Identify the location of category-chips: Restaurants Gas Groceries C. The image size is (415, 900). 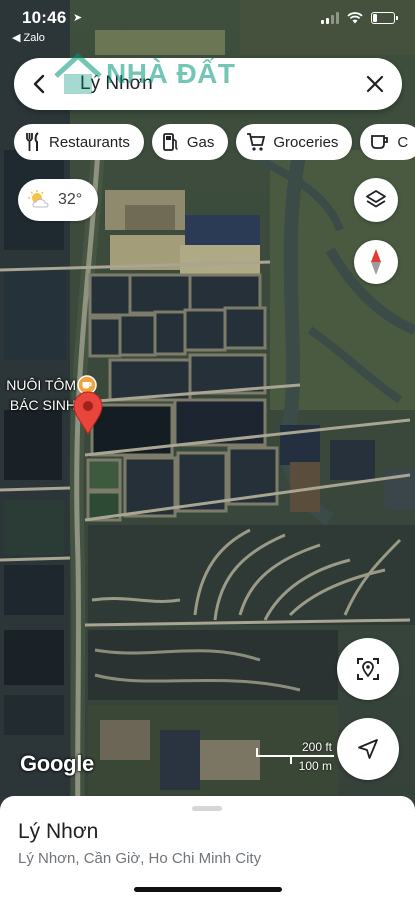
(214, 142).